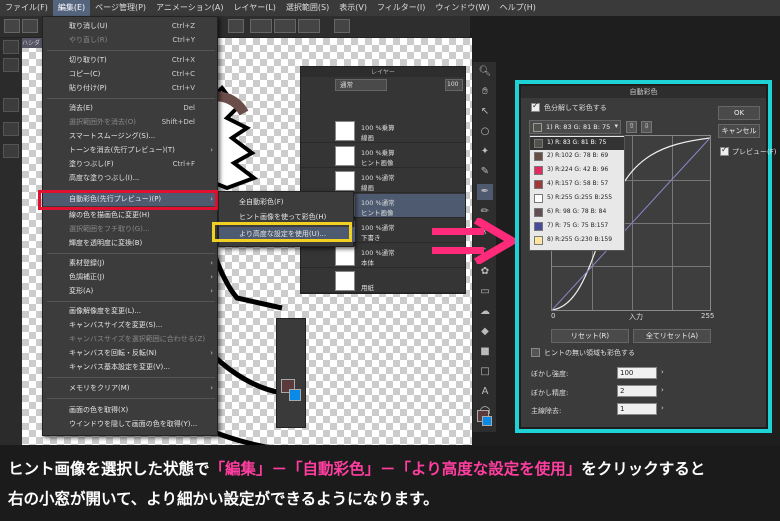 This screenshot has height=521, width=780. I want to click on auto-select-icon: ✦, so click(485, 152).